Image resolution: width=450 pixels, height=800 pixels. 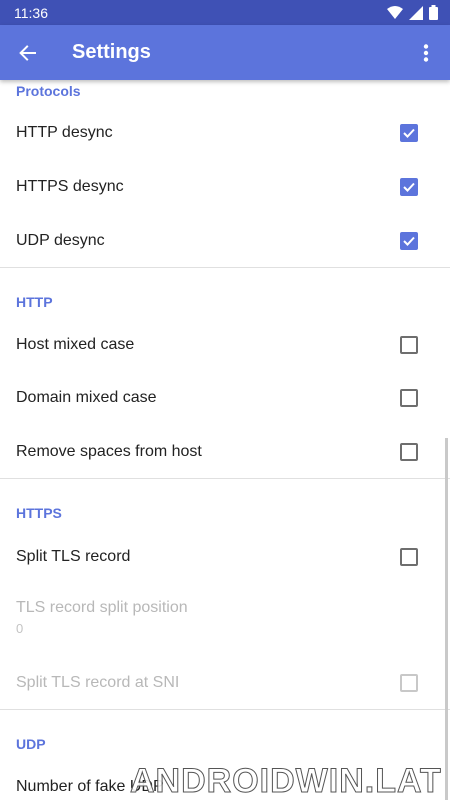 What do you see at coordinates (225, 452) in the screenshot?
I see `pref-remove-spaces-from-host: Remove spaces from host` at bounding box center [225, 452].